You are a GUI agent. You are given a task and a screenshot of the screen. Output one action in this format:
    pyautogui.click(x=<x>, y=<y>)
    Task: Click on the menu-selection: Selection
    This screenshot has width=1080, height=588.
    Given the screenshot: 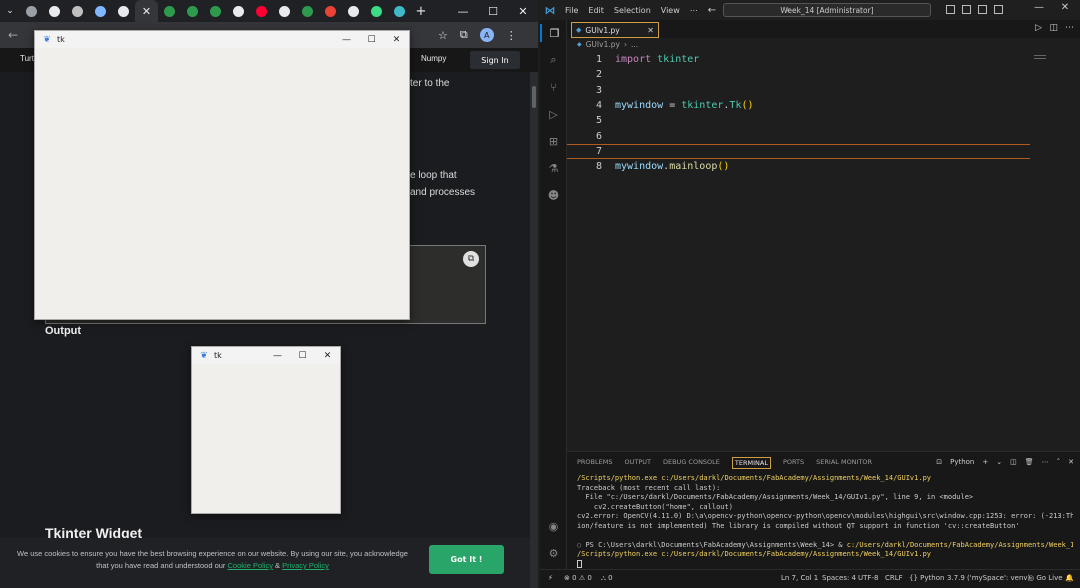 What is the action you would take?
    pyautogui.click(x=632, y=10)
    